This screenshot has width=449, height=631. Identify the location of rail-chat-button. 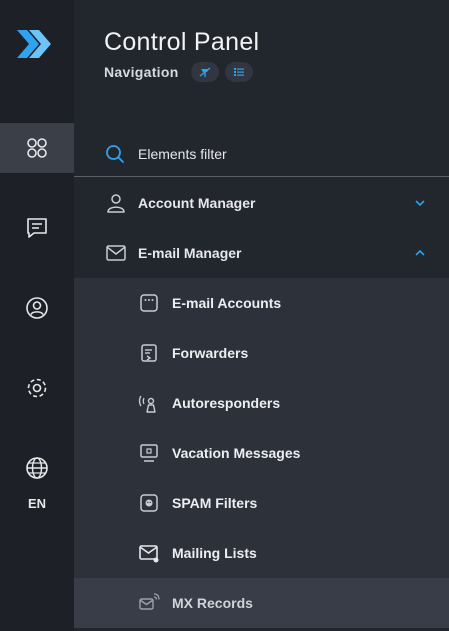
(37, 228).